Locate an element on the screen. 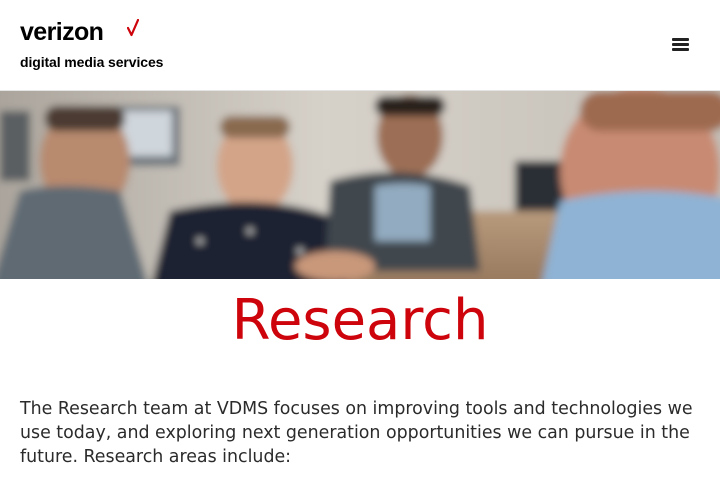 Image resolution: width=720 pixels, height=480 pixels. page-title: Research is located at coordinates (360, 320).